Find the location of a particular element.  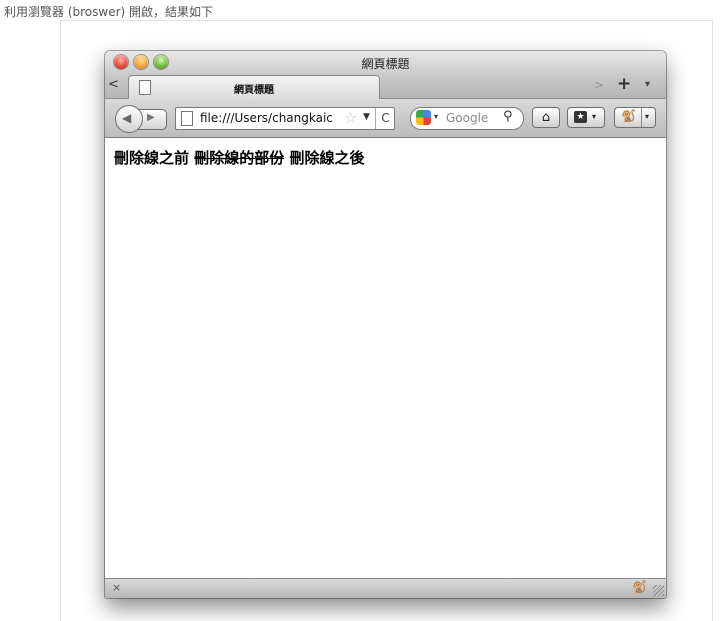

tab-active: 網頁標題 is located at coordinates (254, 87).